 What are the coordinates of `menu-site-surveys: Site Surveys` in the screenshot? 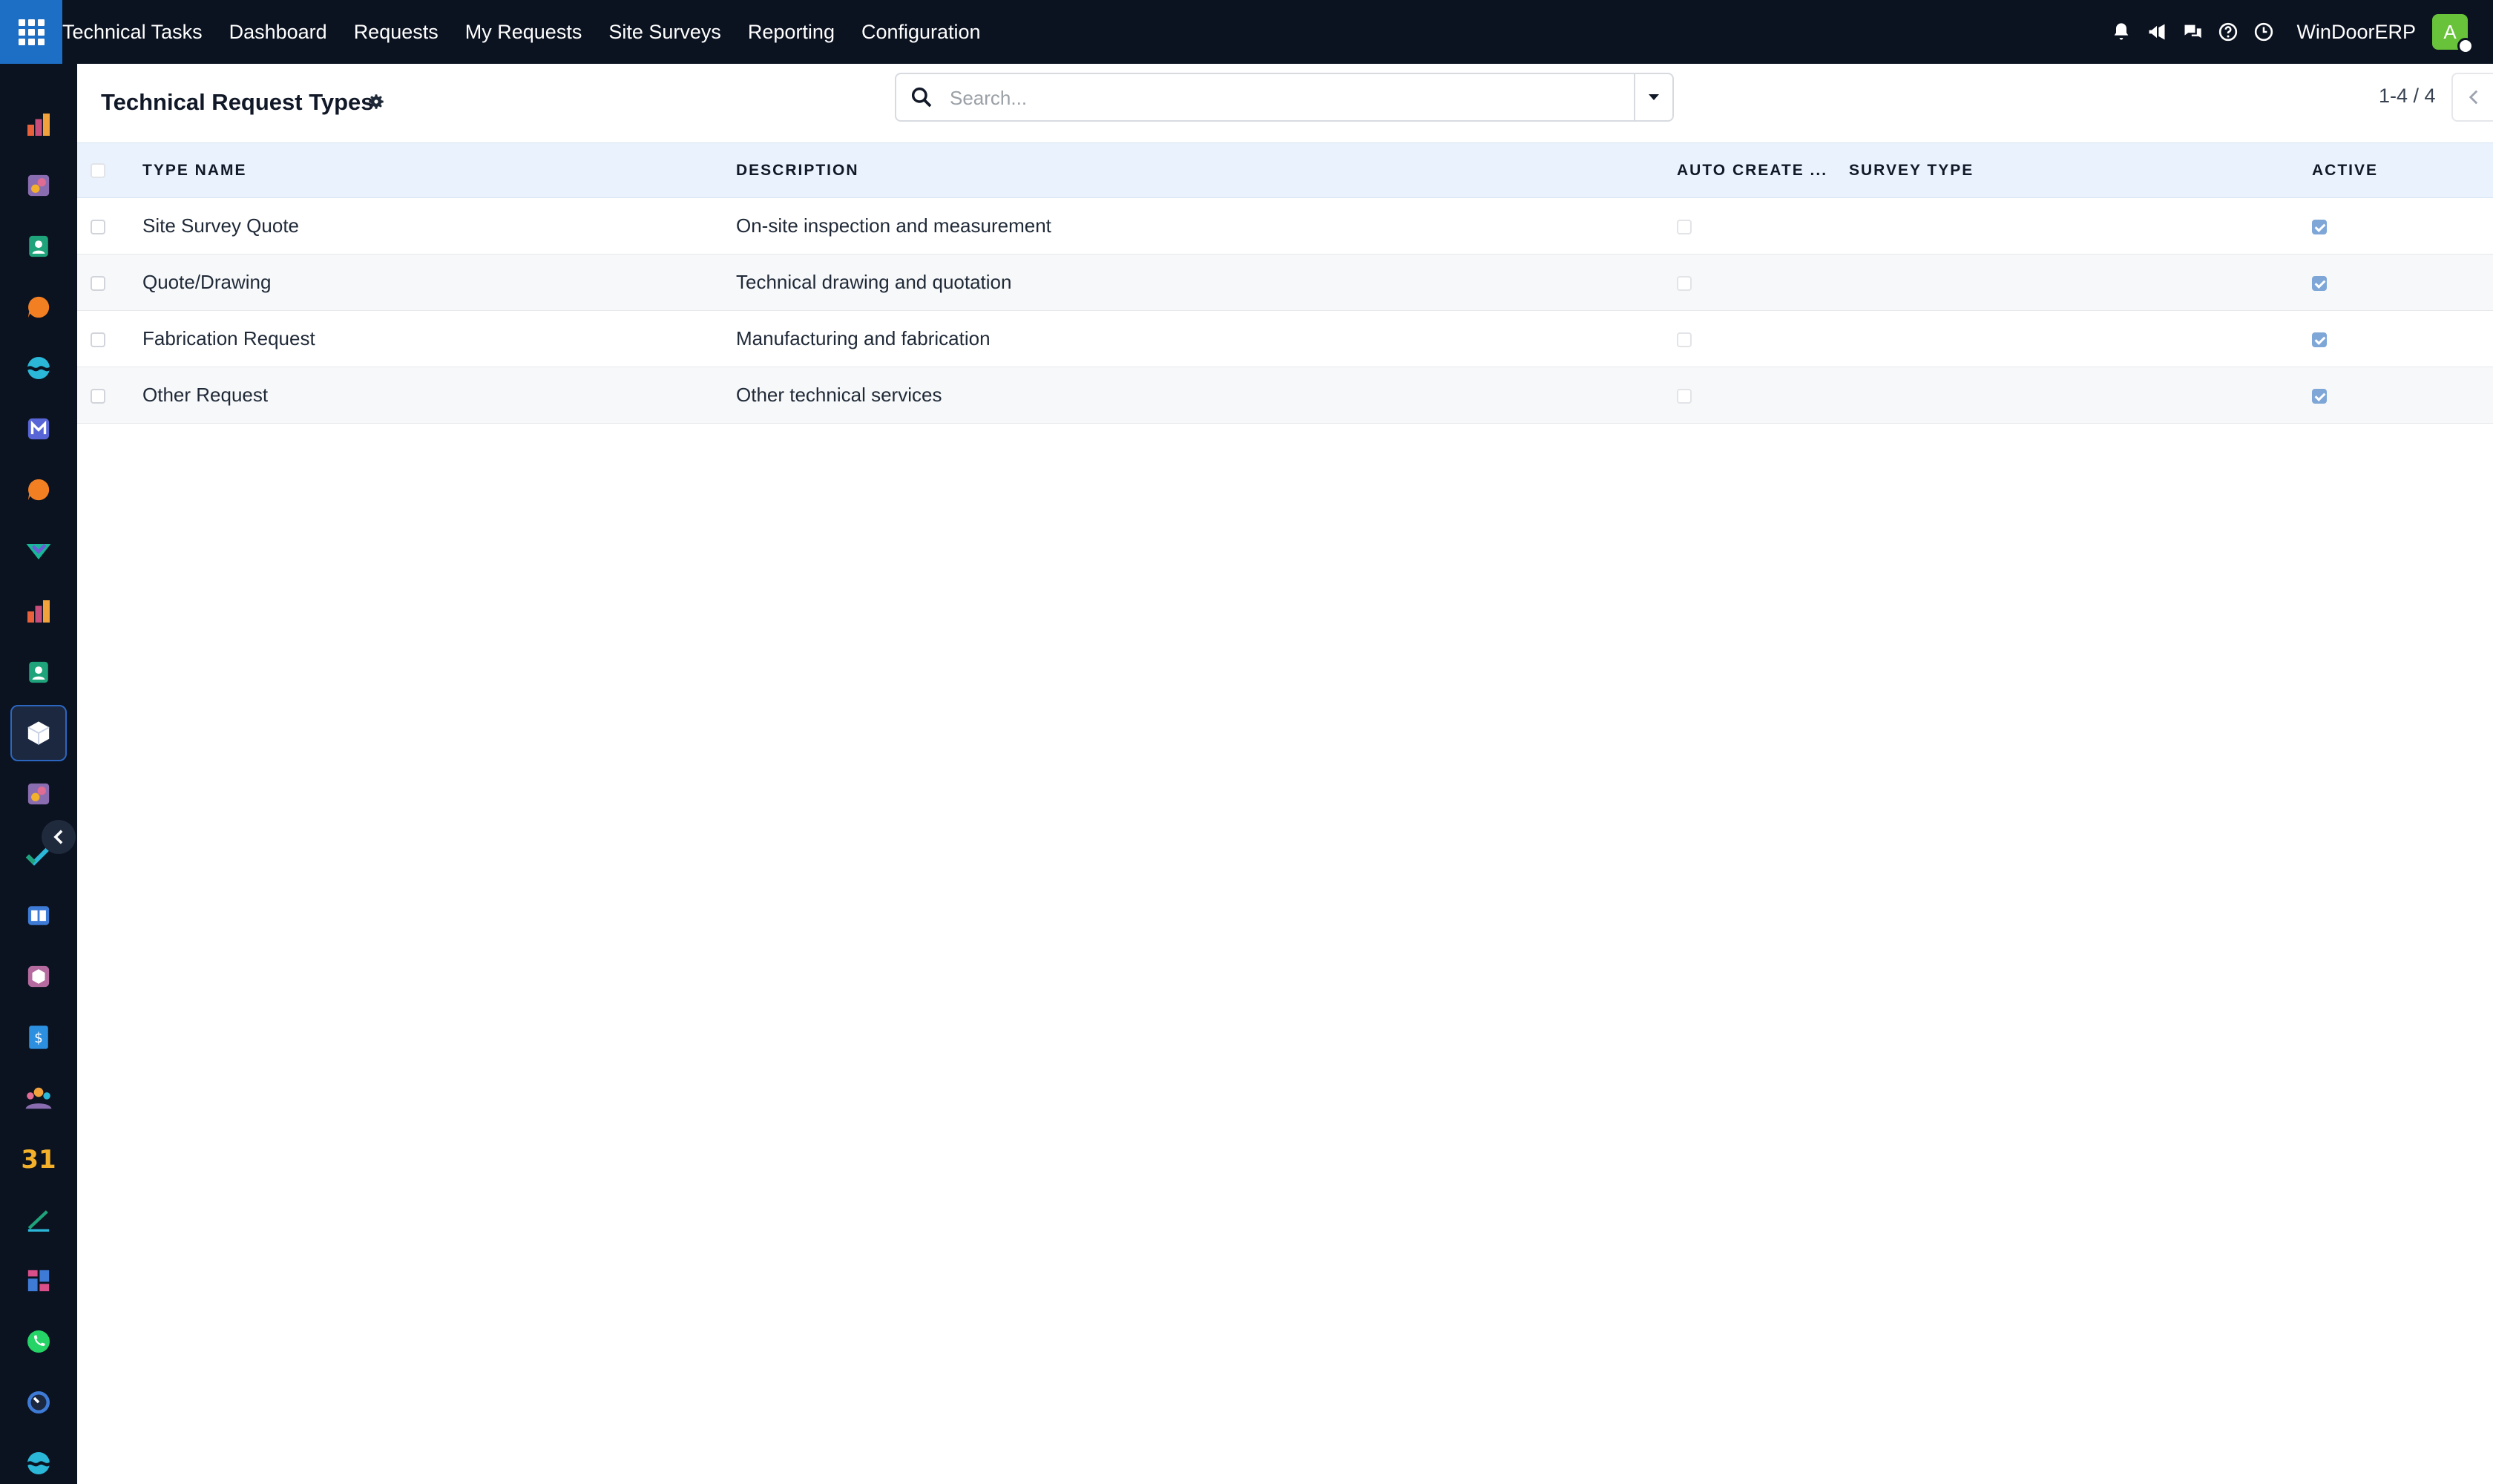 It's located at (664, 32).